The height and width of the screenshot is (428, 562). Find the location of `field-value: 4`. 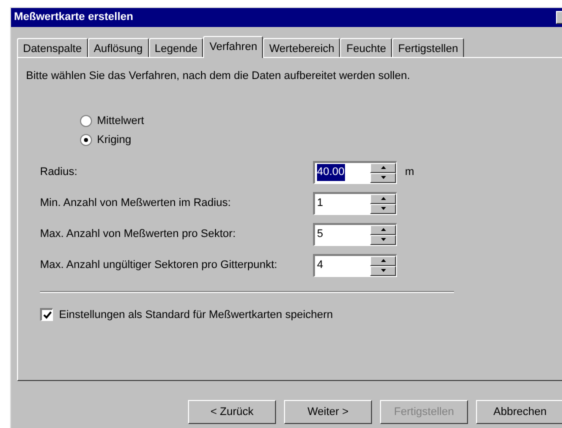

field-value: 4 is located at coordinates (320, 266).